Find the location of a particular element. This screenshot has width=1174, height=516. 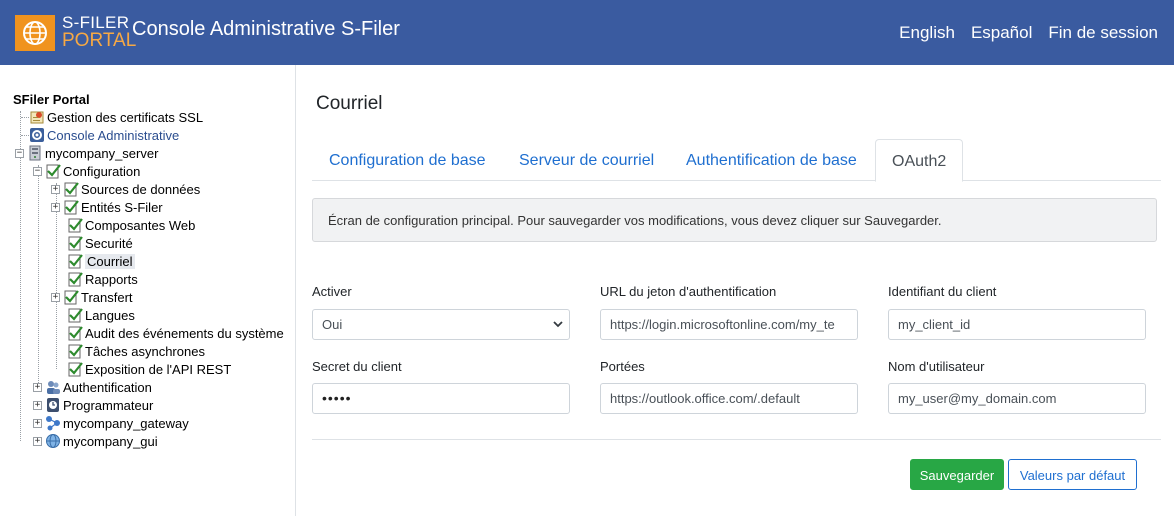

tree-item-programmateur: + Programmateur is located at coordinates (93, 405).